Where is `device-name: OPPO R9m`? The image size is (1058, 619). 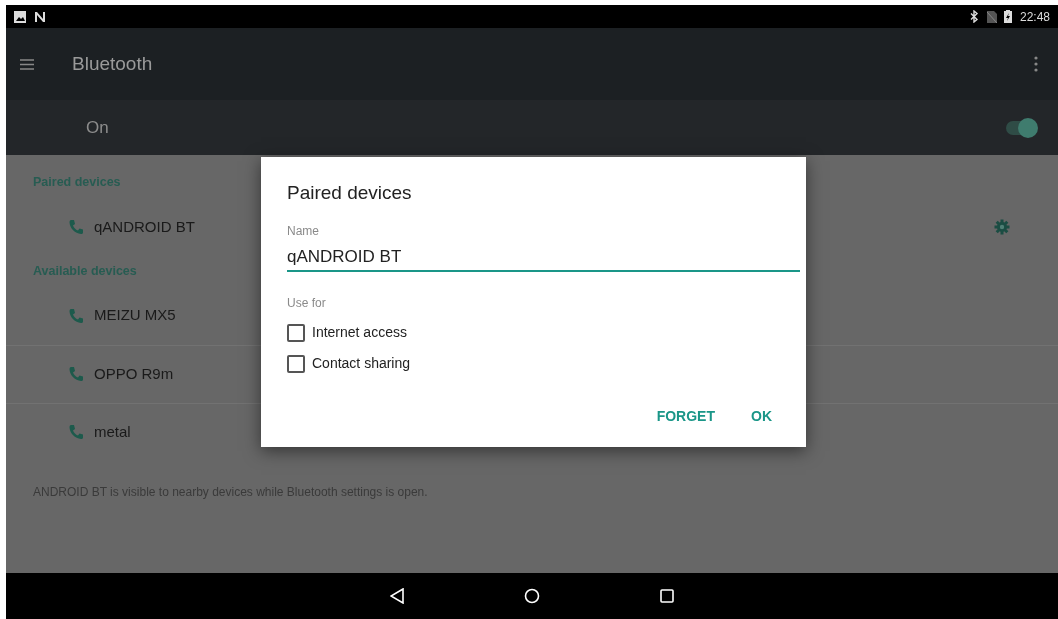
device-name: OPPO R9m is located at coordinates (134, 373).